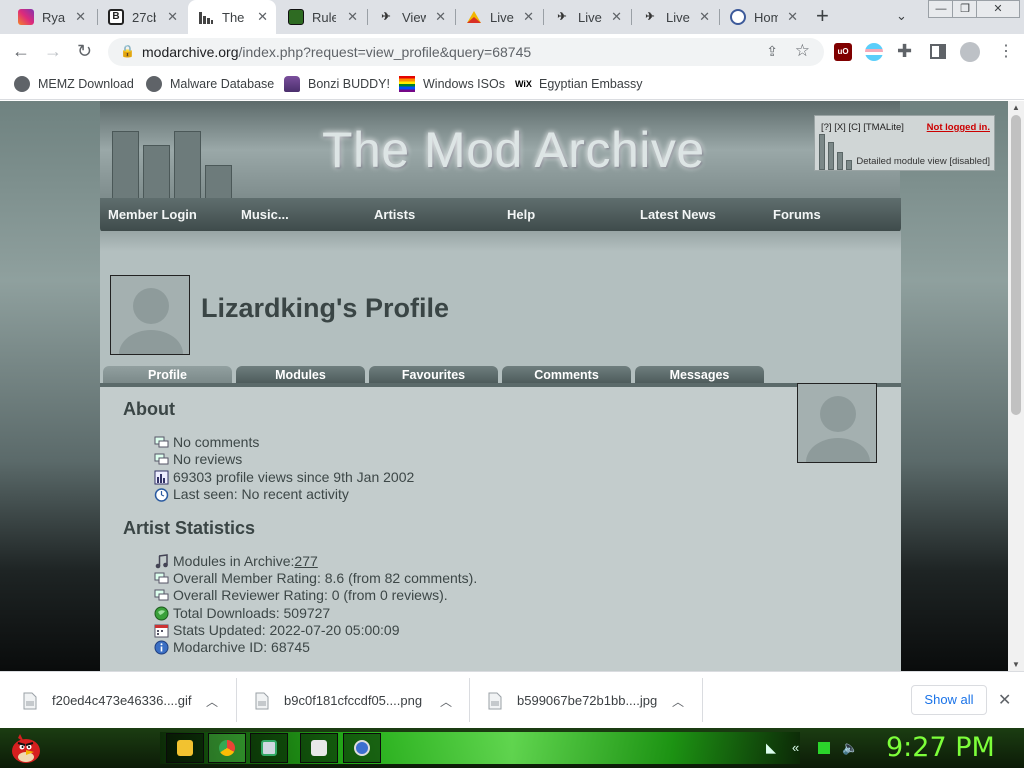  I want to click on close-downloads-bar-icon: ✕, so click(1004, 700).